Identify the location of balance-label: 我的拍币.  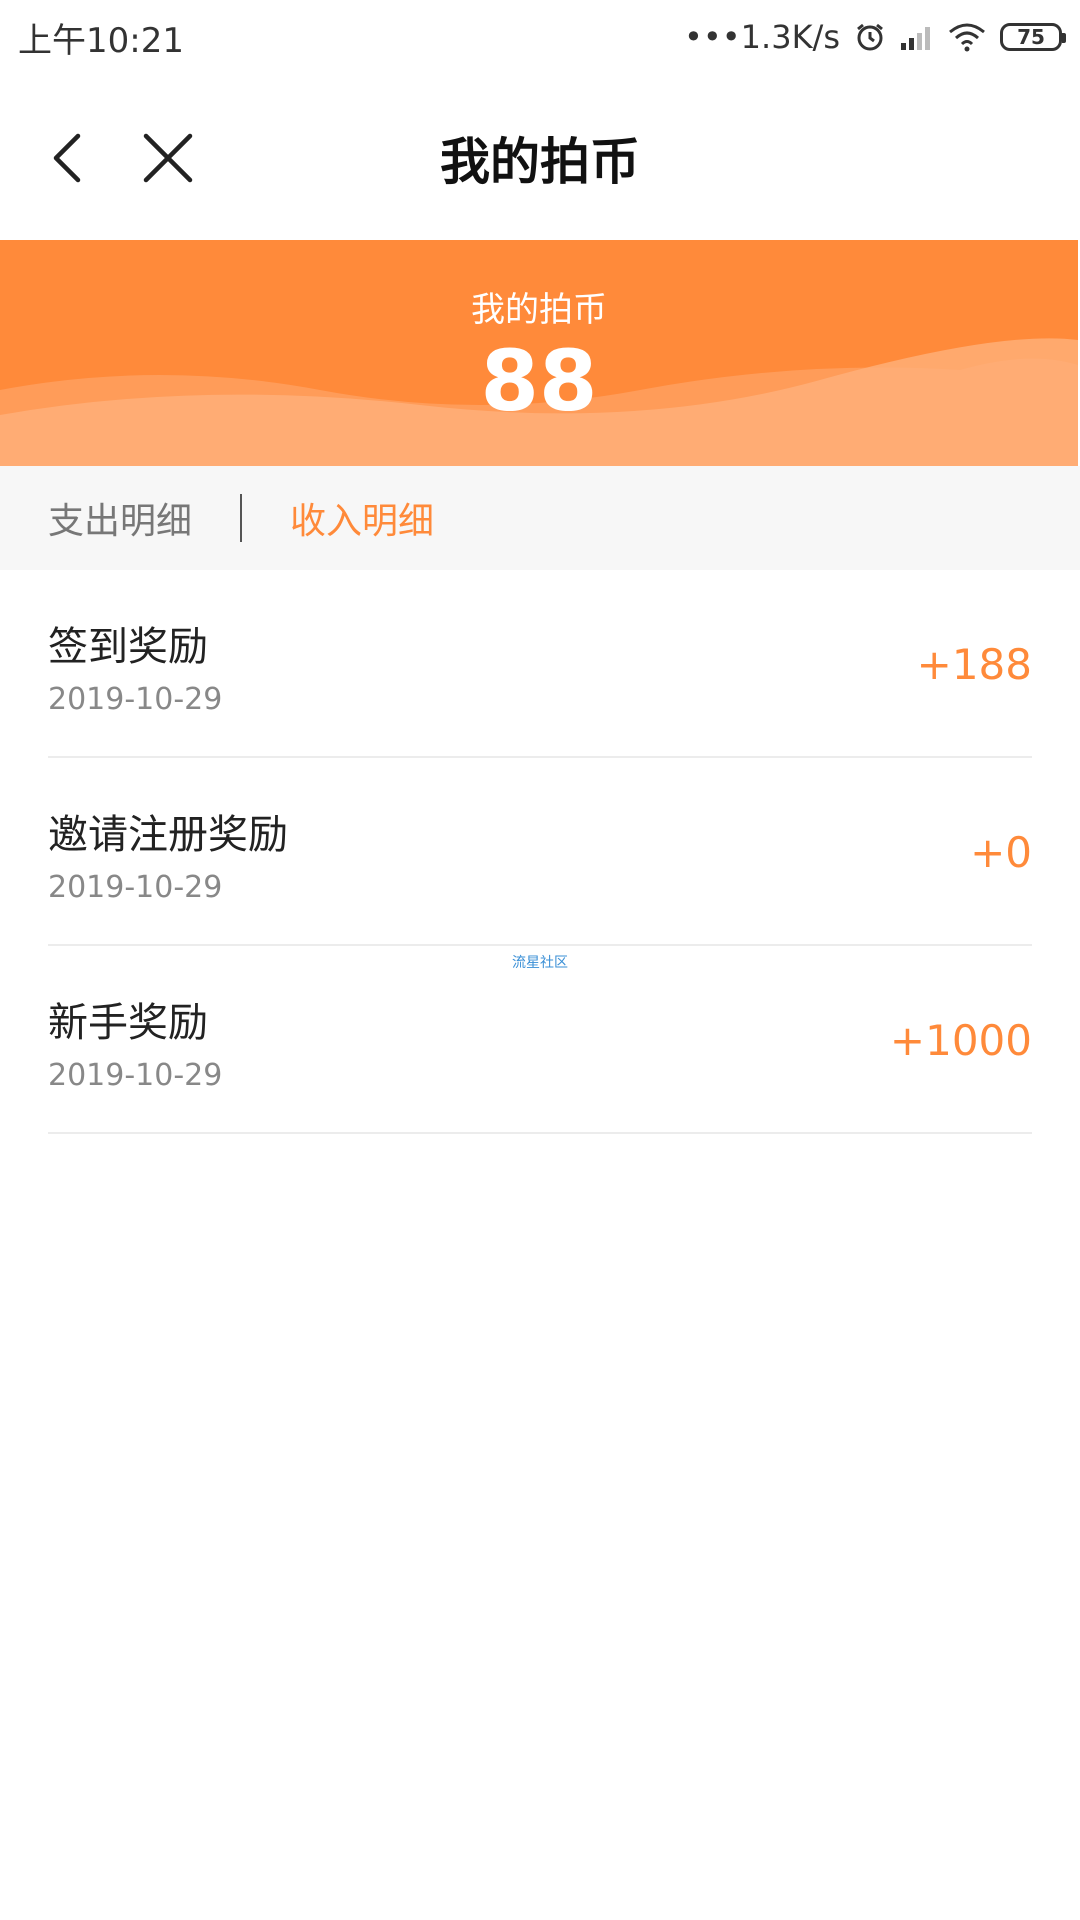
(539, 310).